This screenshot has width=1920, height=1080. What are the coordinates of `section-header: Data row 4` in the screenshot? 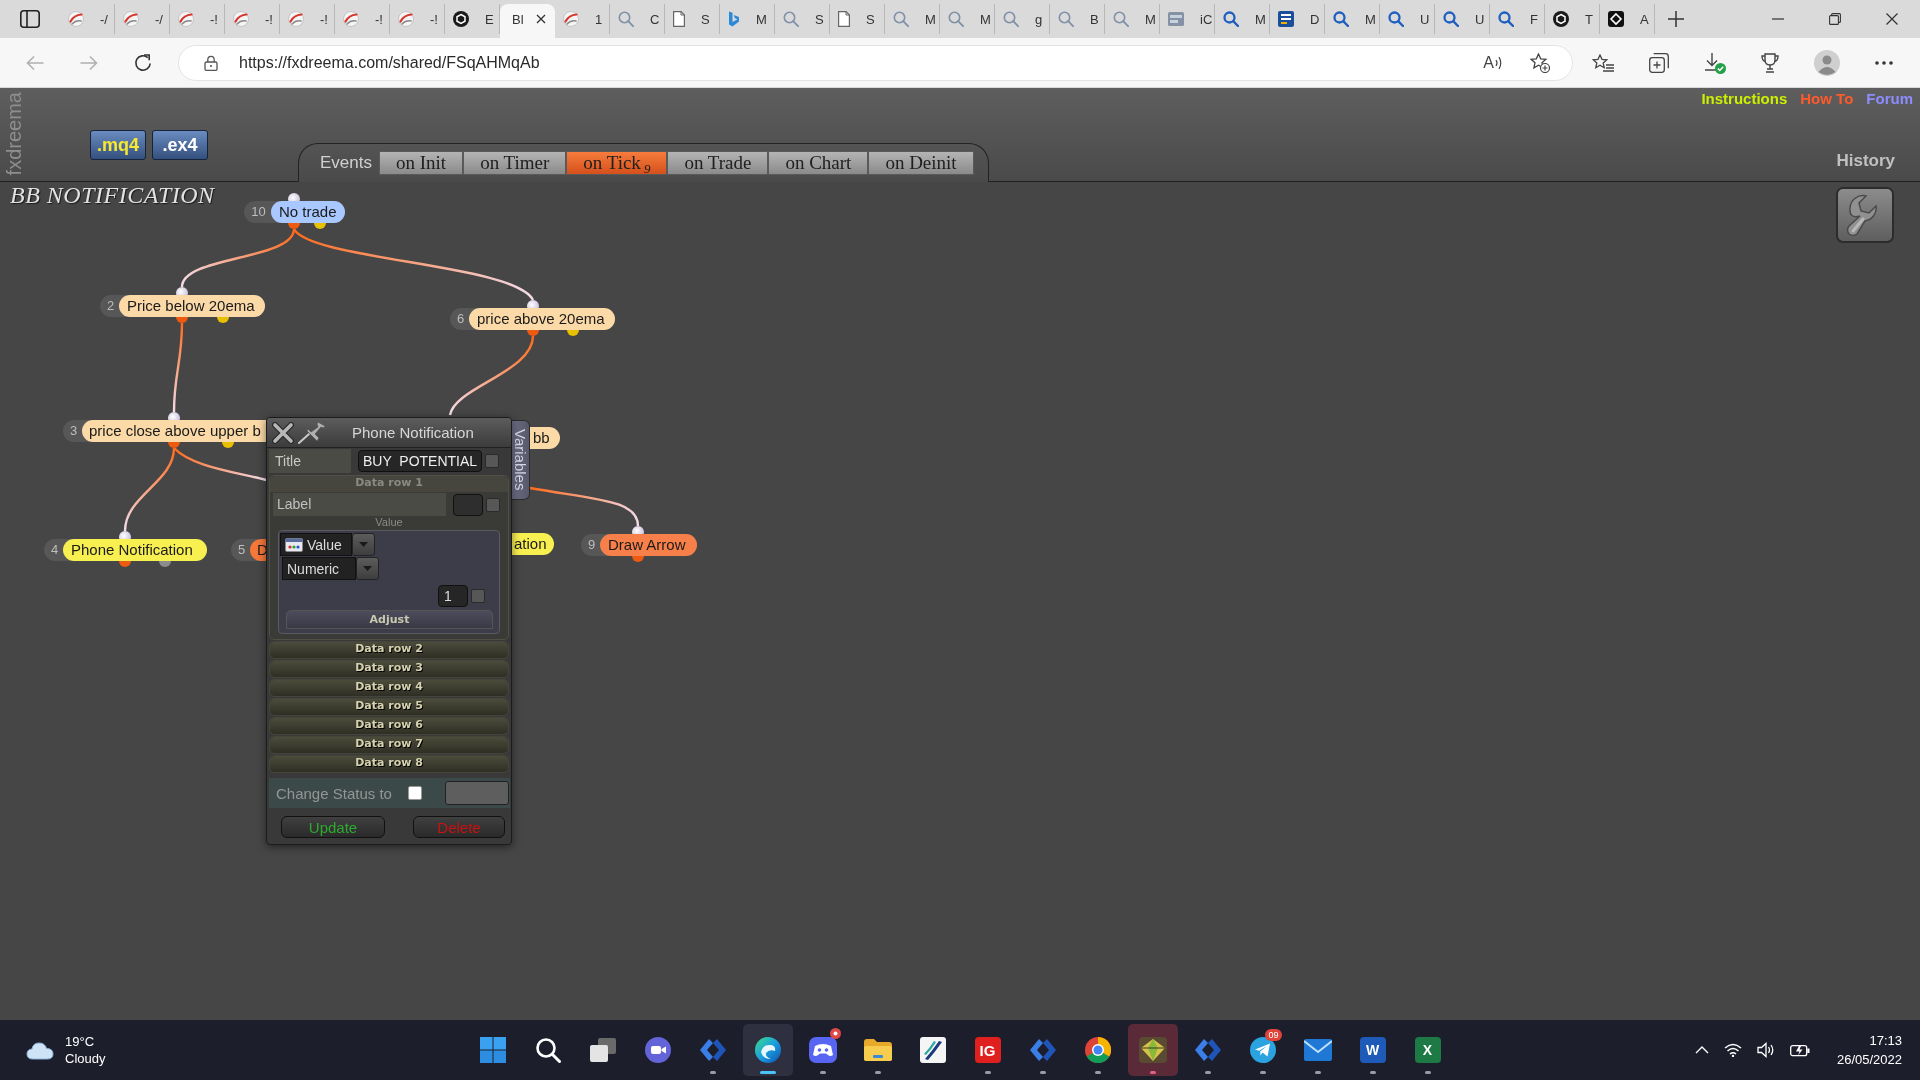 It's located at (389, 688).